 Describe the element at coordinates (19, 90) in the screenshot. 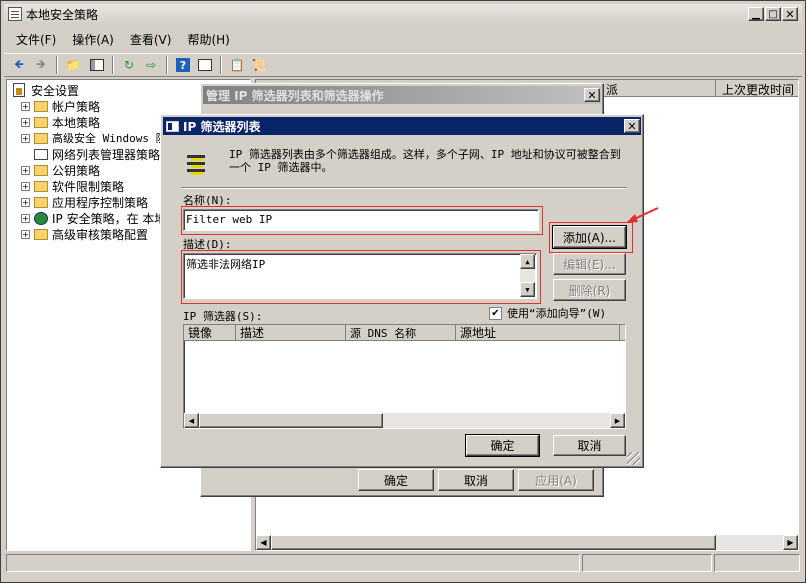

I see `security-settings-icon` at that location.